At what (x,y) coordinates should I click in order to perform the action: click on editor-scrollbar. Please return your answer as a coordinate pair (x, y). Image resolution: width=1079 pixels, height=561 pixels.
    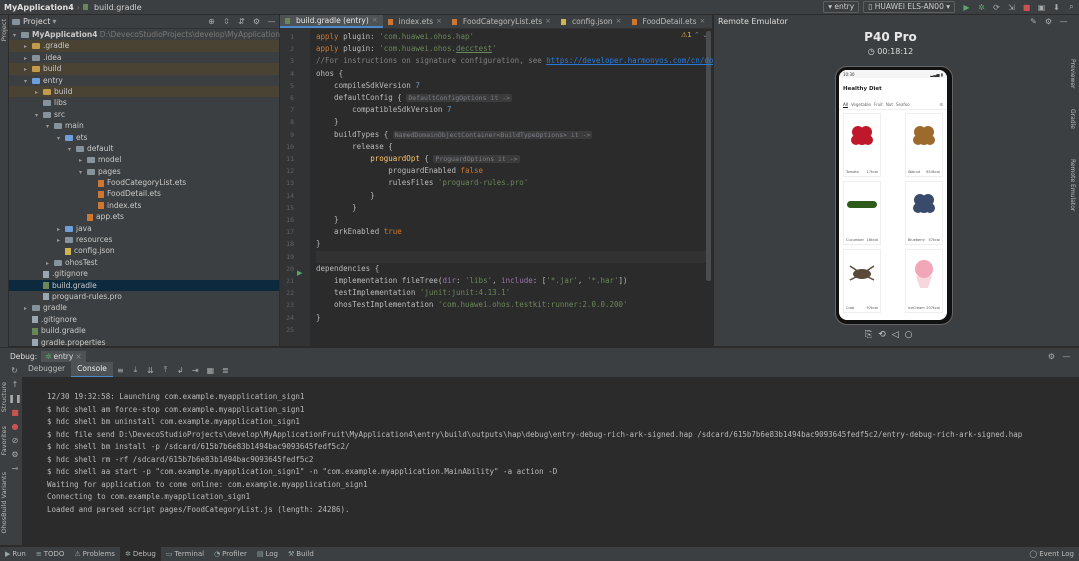
    Looking at the image, I should click on (708, 156).